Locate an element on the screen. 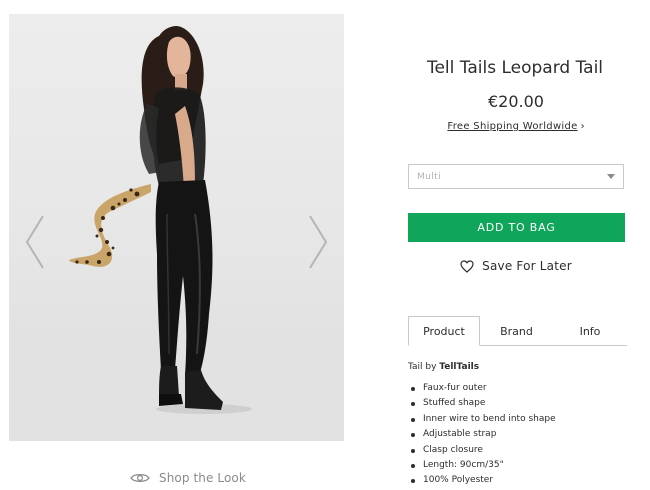 The width and height of the screenshot is (650, 490). chevron-right-icon is located at coordinates (318, 242).